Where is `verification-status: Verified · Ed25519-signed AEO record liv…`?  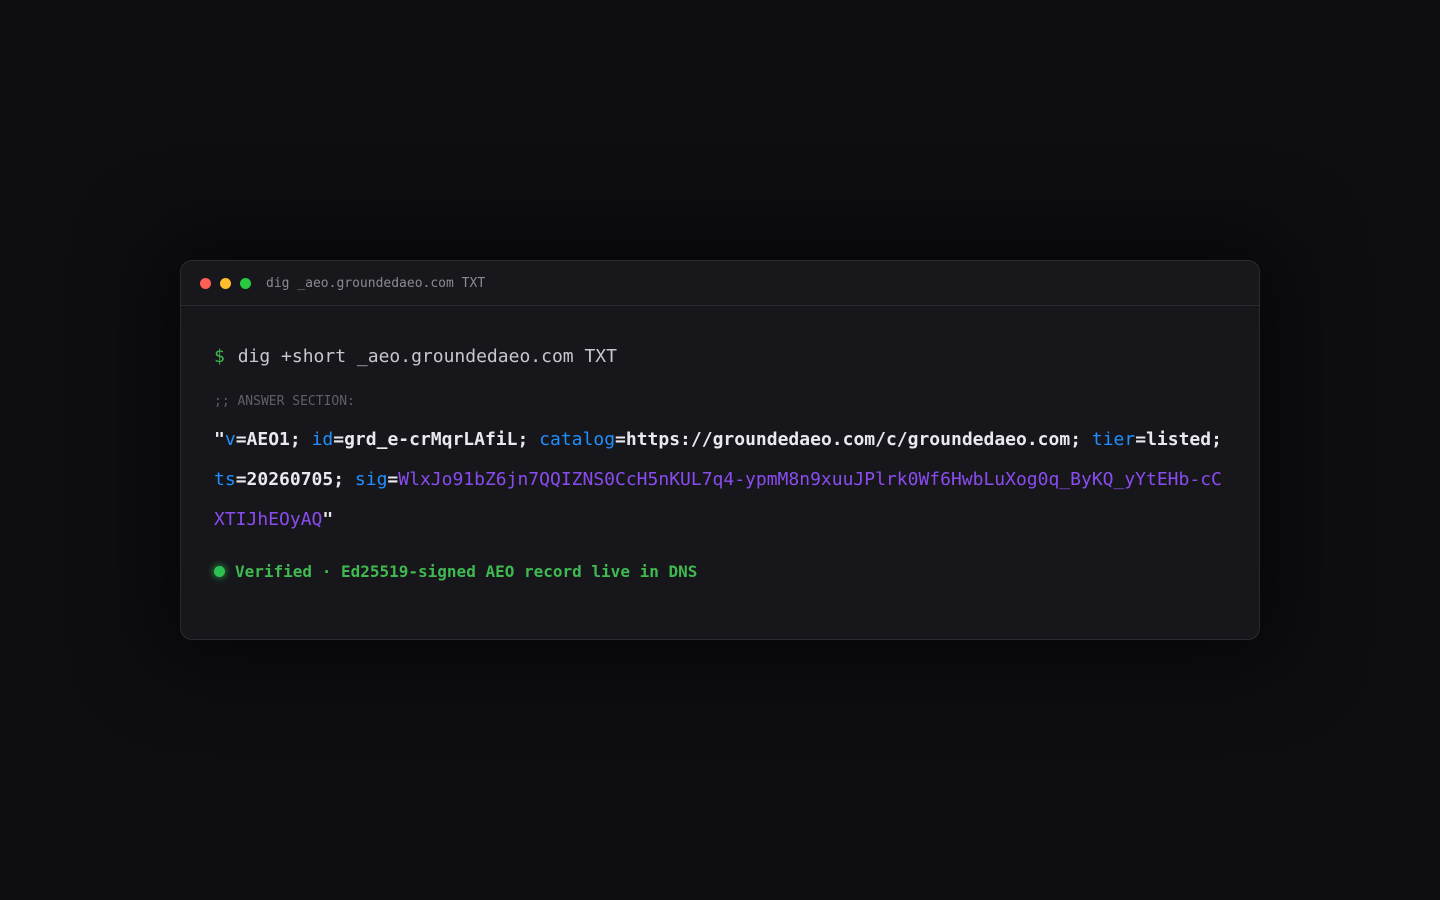 verification-status: Verified · Ed25519-signed AEO record liv… is located at coordinates (720, 571).